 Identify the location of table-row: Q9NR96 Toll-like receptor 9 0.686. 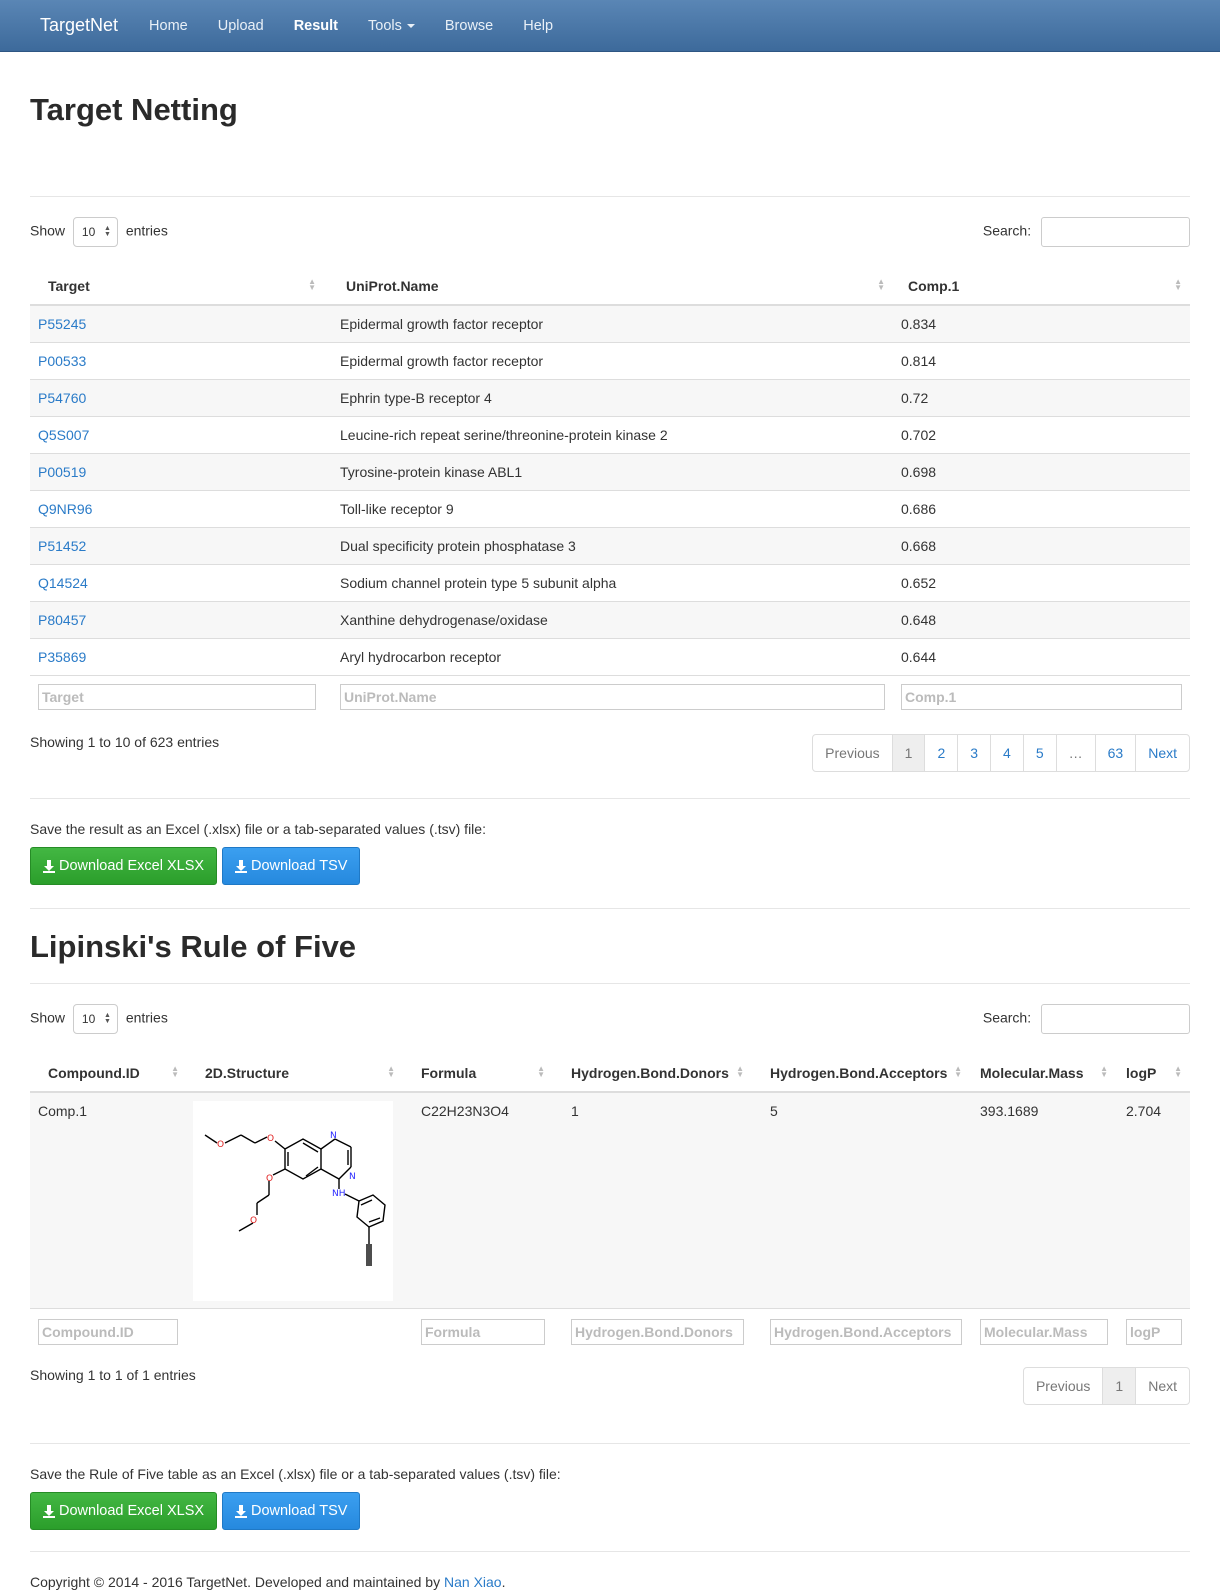
(610, 508).